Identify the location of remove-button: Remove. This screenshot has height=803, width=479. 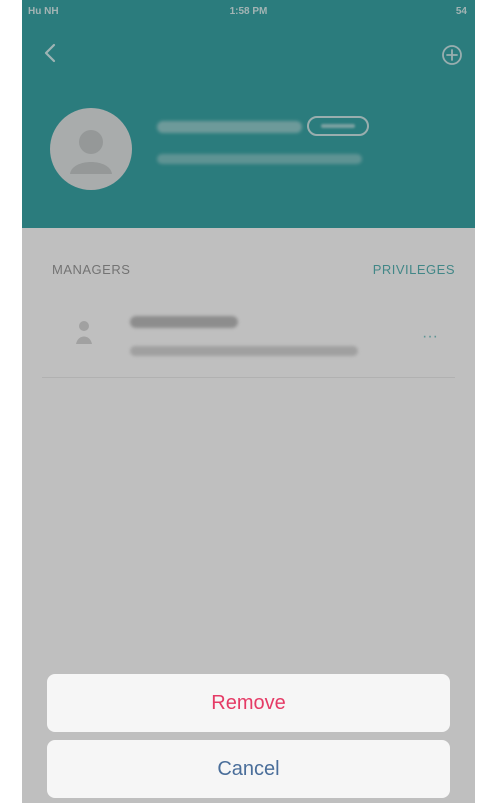
(248, 703).